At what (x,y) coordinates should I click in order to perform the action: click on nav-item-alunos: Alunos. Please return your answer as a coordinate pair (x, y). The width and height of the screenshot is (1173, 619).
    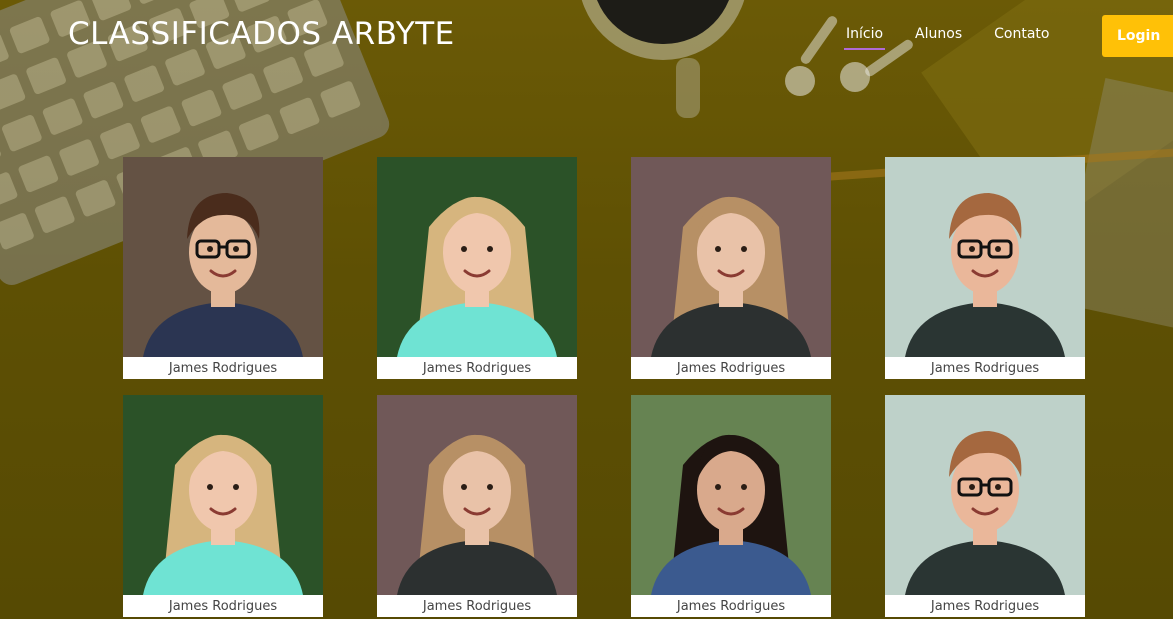
    Looking at the image, I should click on (938, 37).